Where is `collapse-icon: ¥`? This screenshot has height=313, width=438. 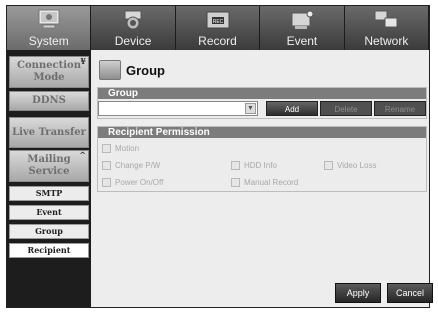
collapse-icon: ¥ is located at coordinates (83, 61).